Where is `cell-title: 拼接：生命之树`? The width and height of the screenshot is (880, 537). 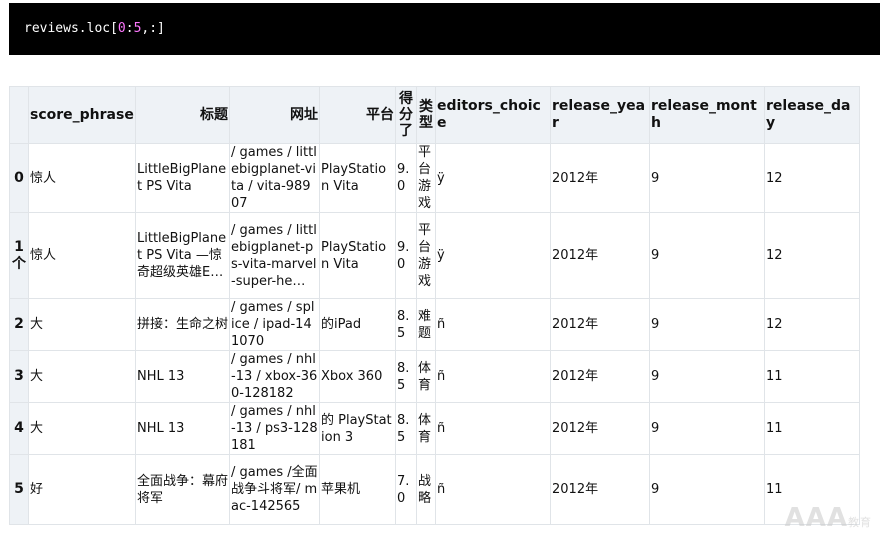
cell-title: 拼接：生命之树 is located at coordinates (182, 324).